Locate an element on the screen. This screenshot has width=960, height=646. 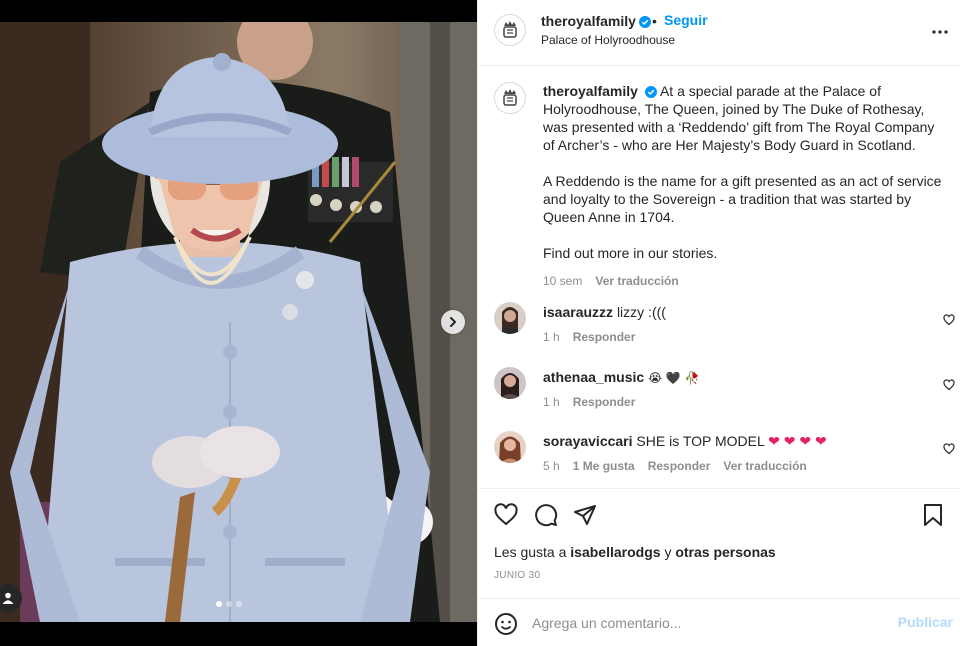
comment-text: athenaa_music 😭 🖤 🥀 is located at coordinates (621, 377).